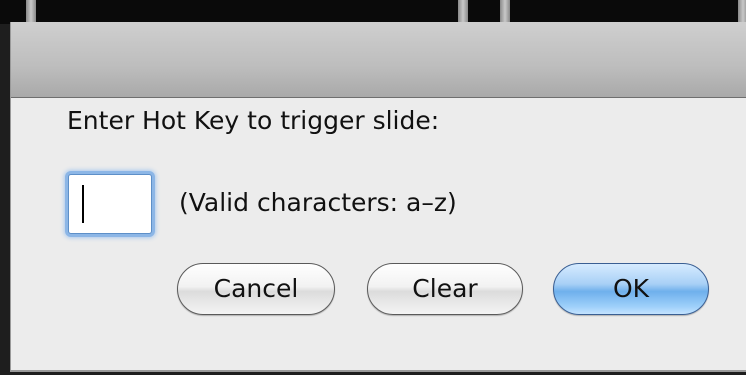  What do you see at coordinates (631, 289) in the screenshot?
I see `ok-button: OK` at bounding box center [631, 289].